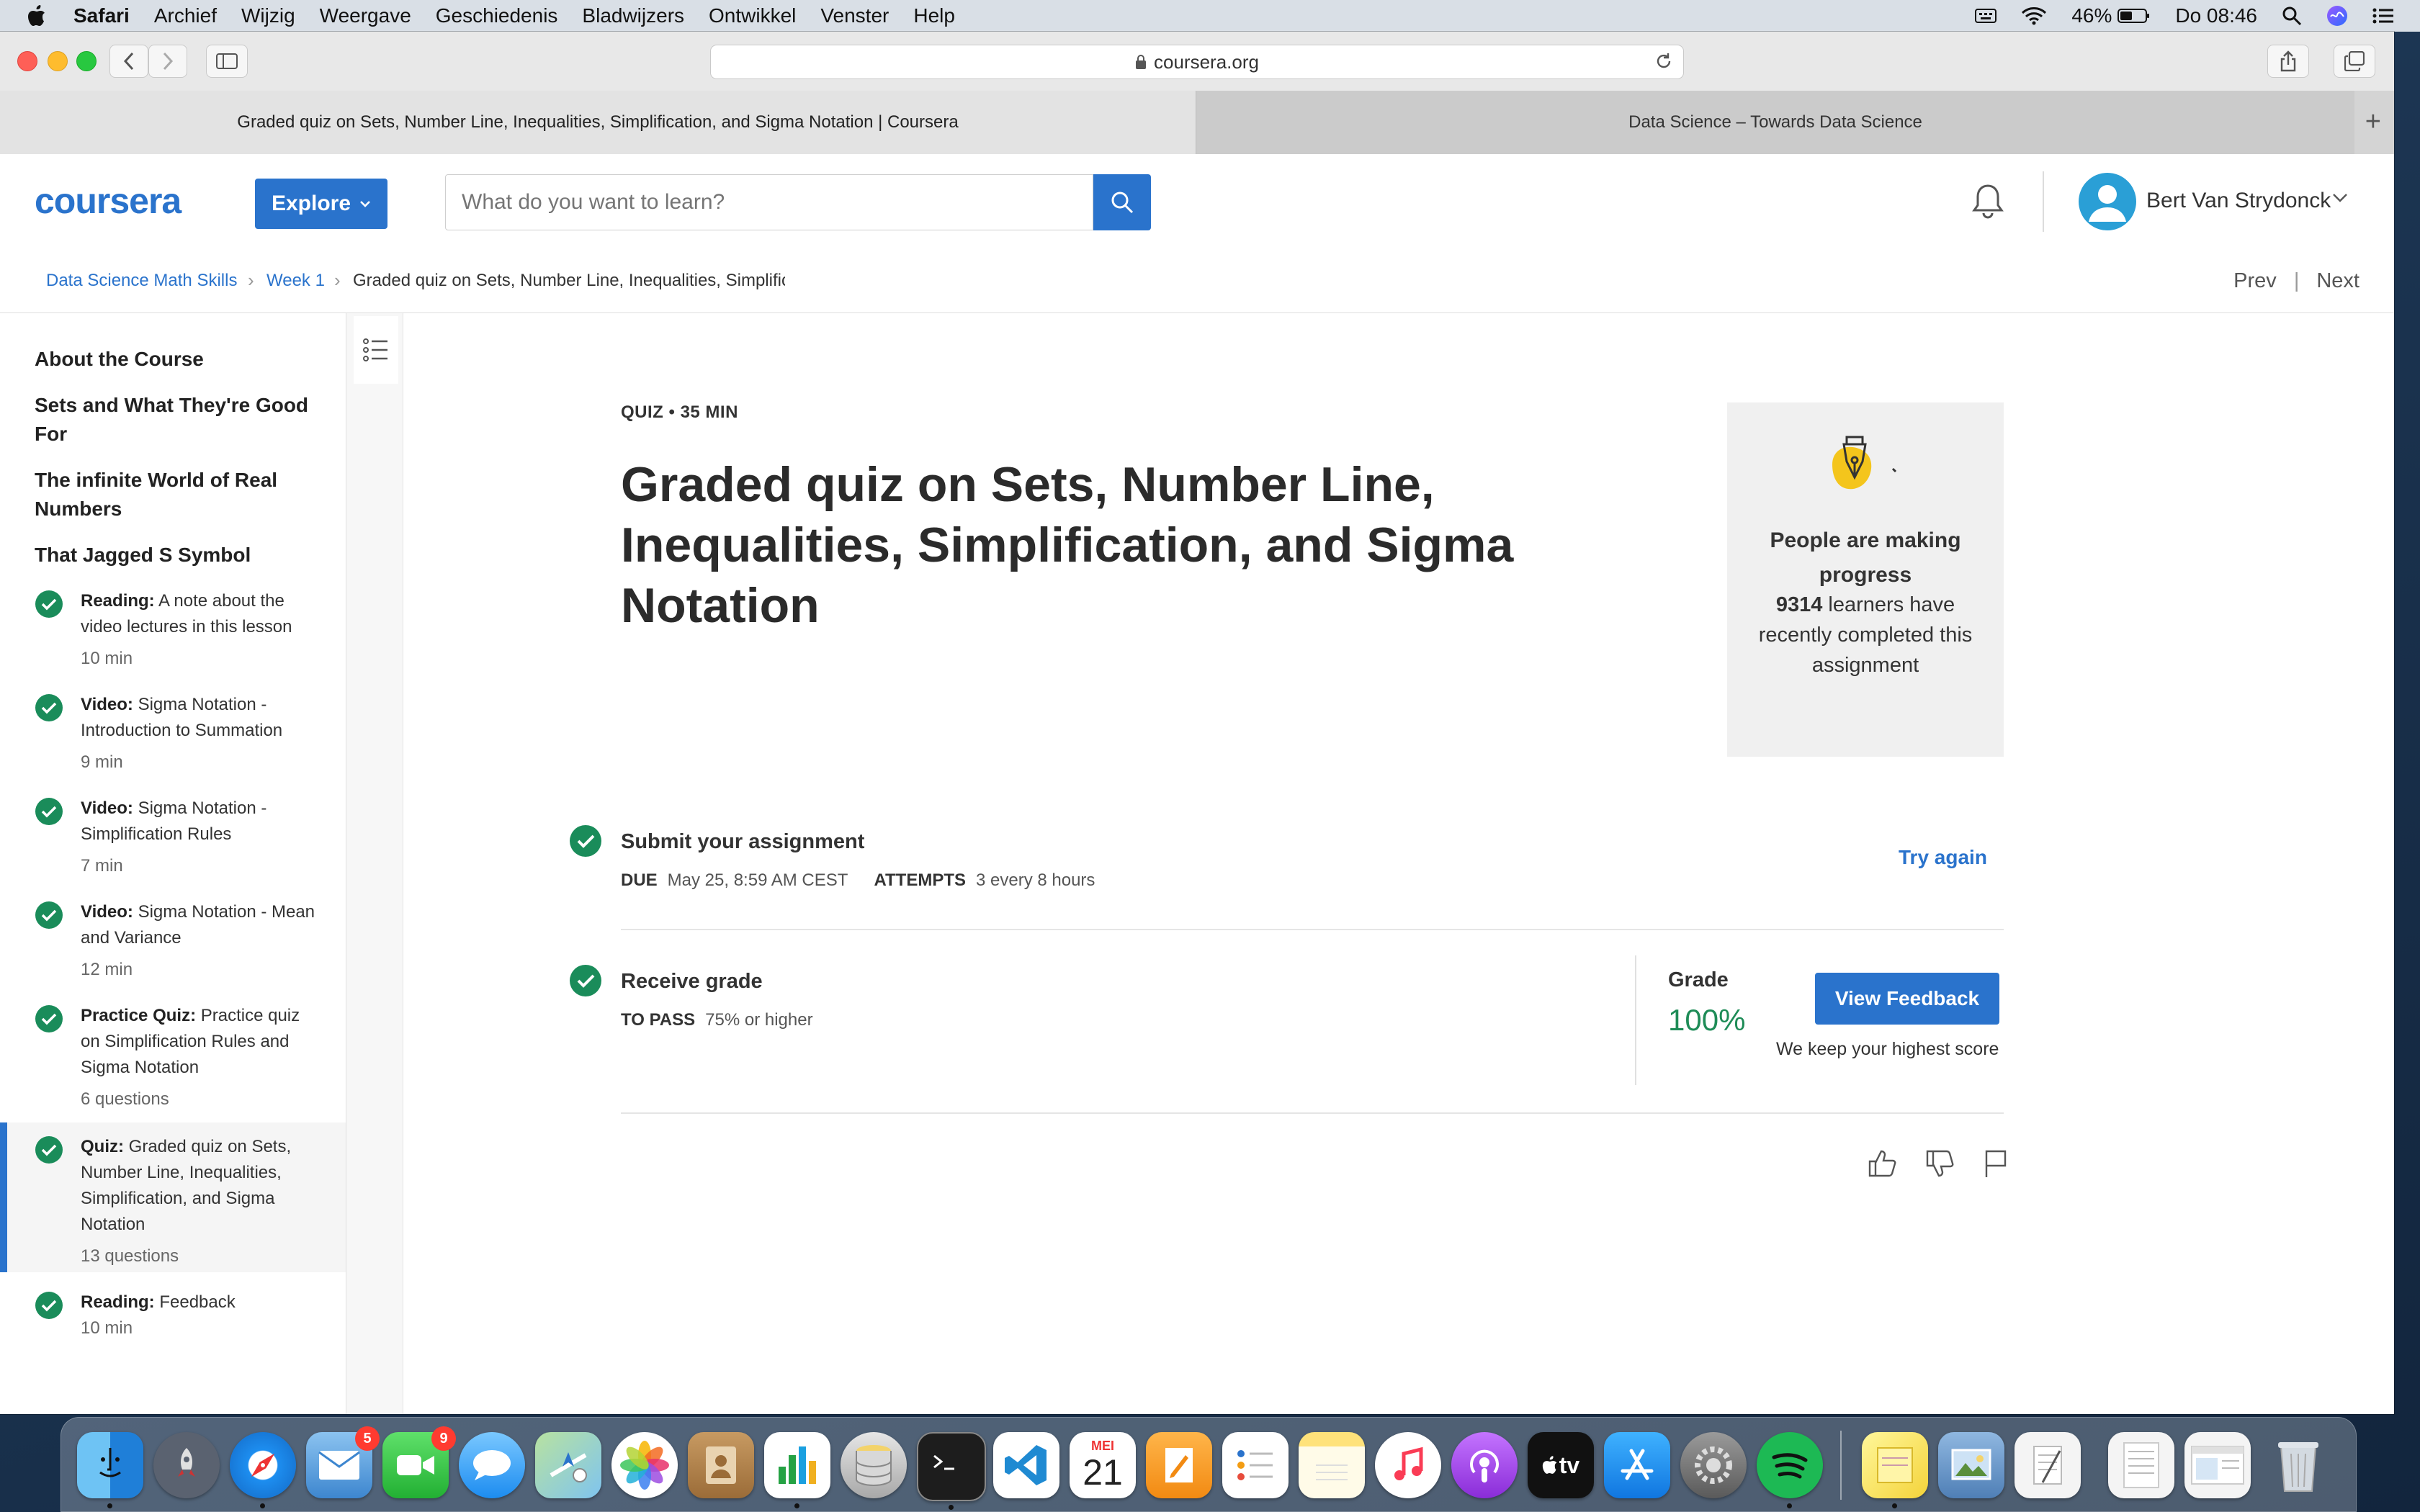 The width and height of the screenshot is (2420, 1512). Describe the element at coordinates (1255, 1465) in the screenshot. I see `reminders-icon` at that location.